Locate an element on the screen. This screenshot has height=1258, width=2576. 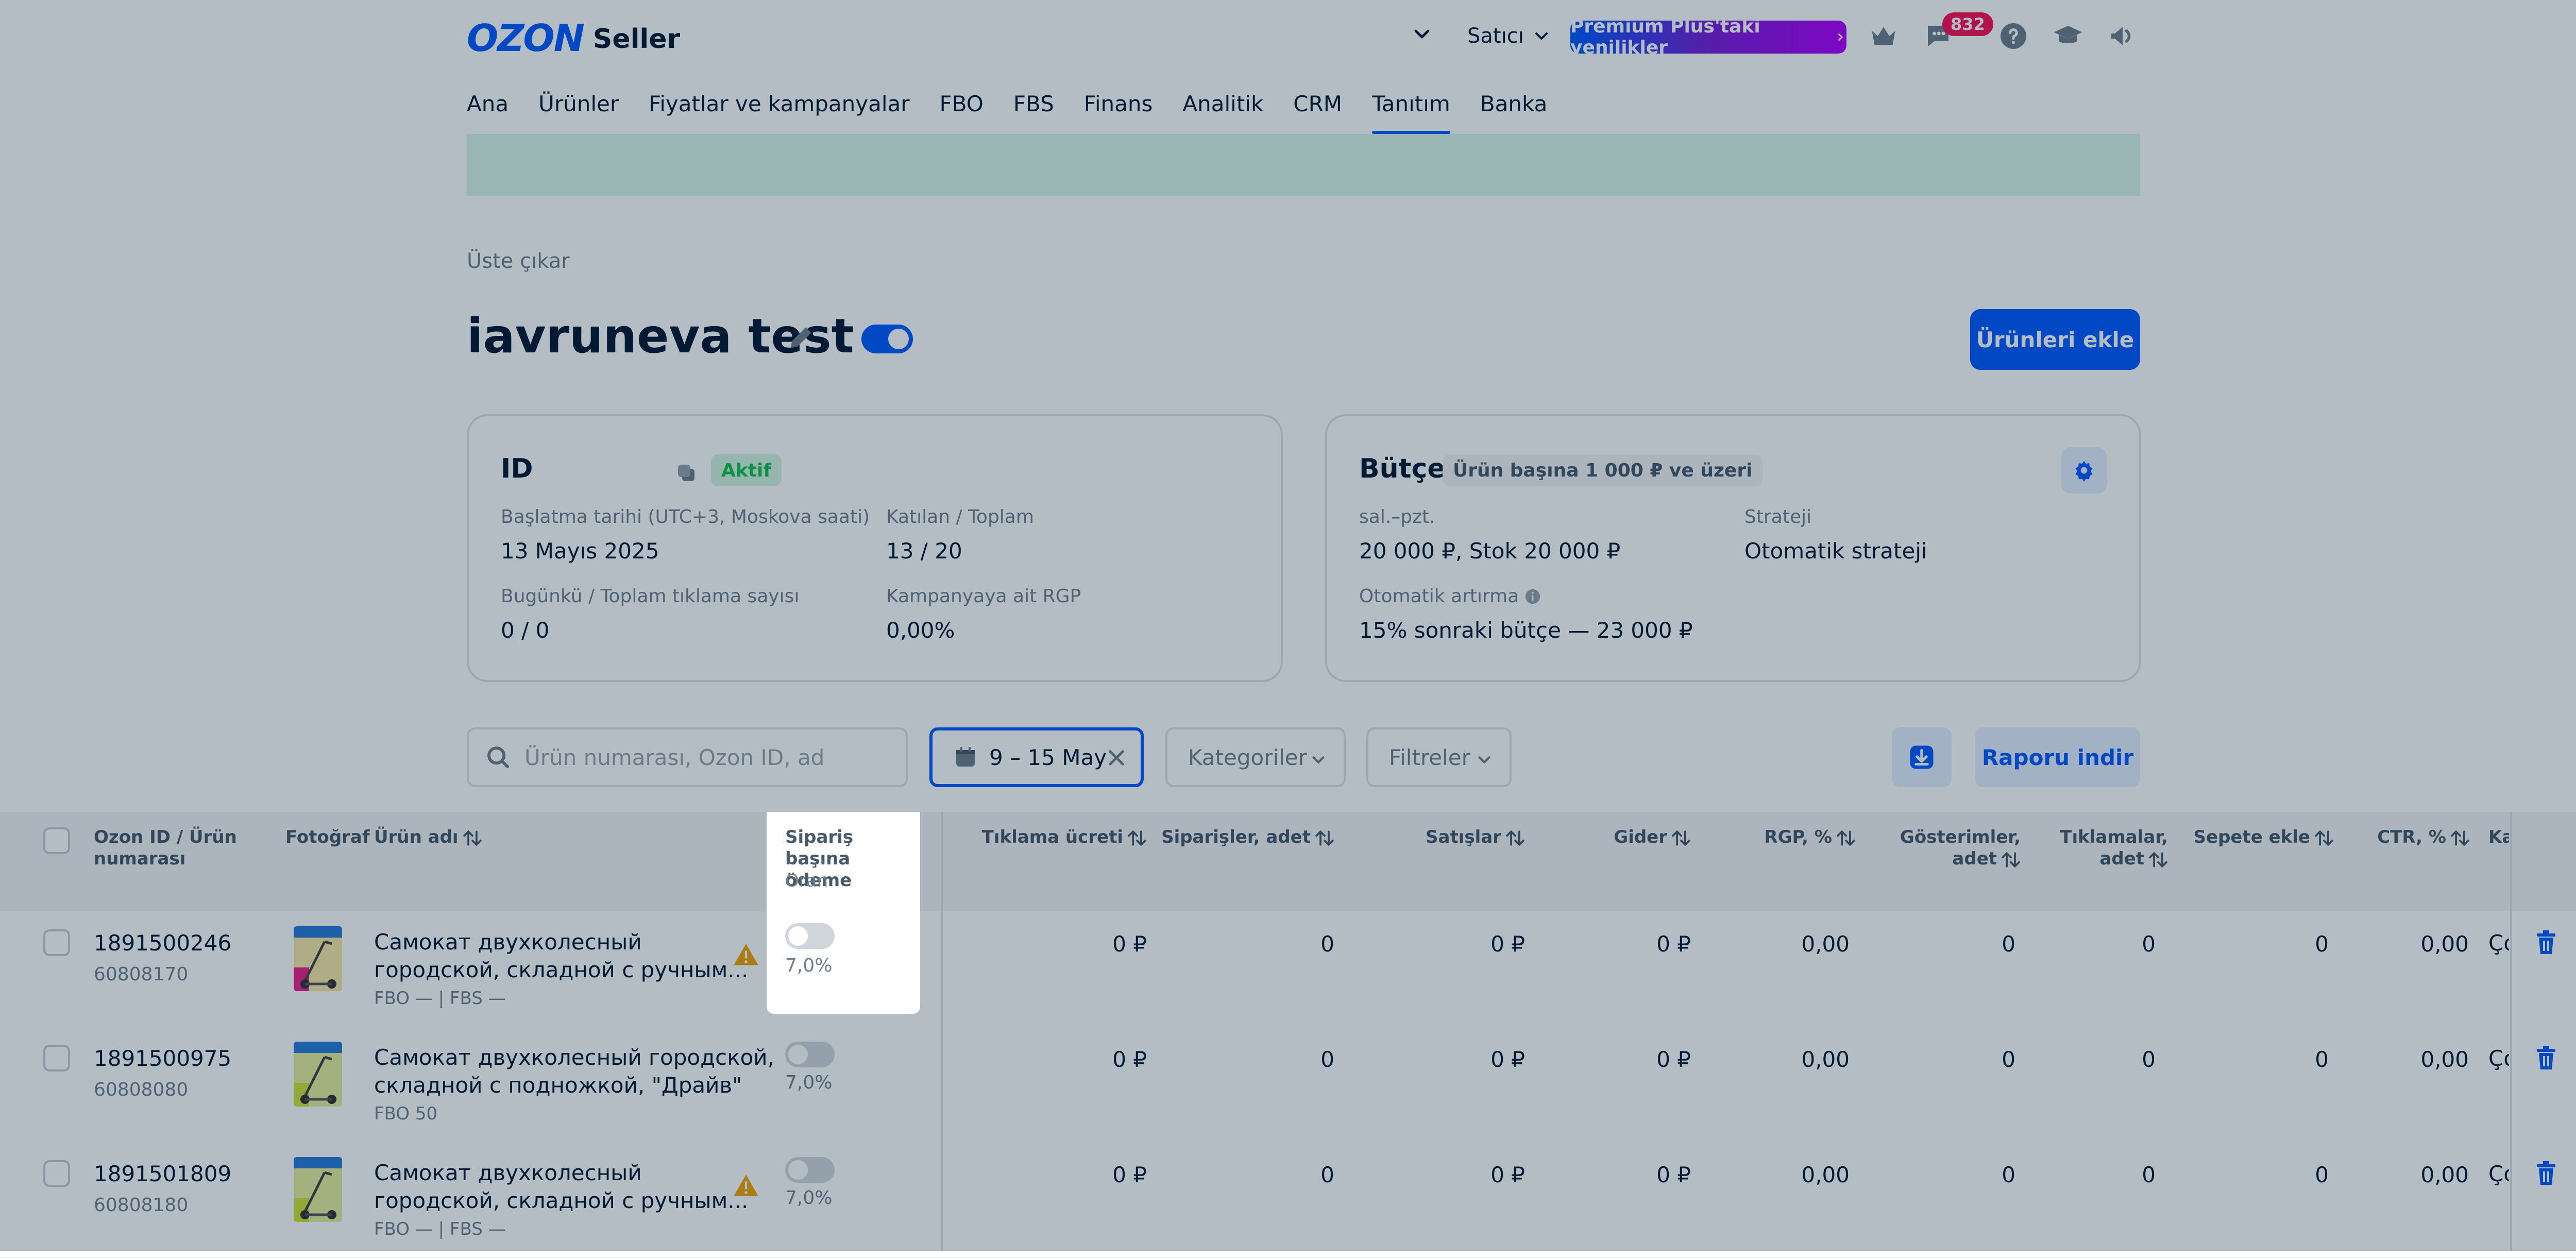
order-pay-rate: 7,0% is located at coordinates (809, 965).